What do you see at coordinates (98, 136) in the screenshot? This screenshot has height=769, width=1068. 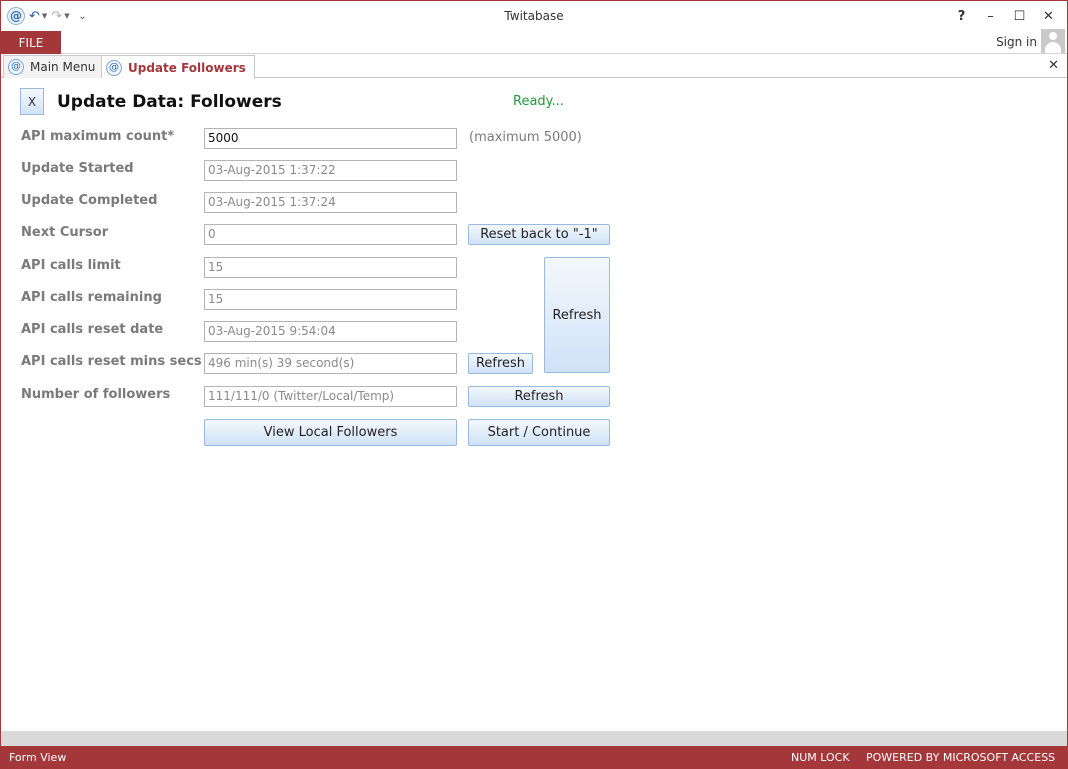 I see `api-max-count-label: API maximum count*` at bounding box center [98, 136].